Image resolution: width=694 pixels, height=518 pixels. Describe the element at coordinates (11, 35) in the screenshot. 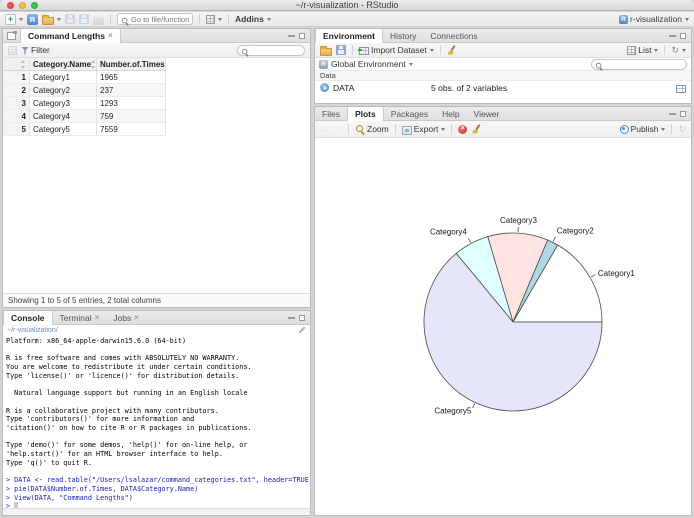

I see `popout-icon` at that location.